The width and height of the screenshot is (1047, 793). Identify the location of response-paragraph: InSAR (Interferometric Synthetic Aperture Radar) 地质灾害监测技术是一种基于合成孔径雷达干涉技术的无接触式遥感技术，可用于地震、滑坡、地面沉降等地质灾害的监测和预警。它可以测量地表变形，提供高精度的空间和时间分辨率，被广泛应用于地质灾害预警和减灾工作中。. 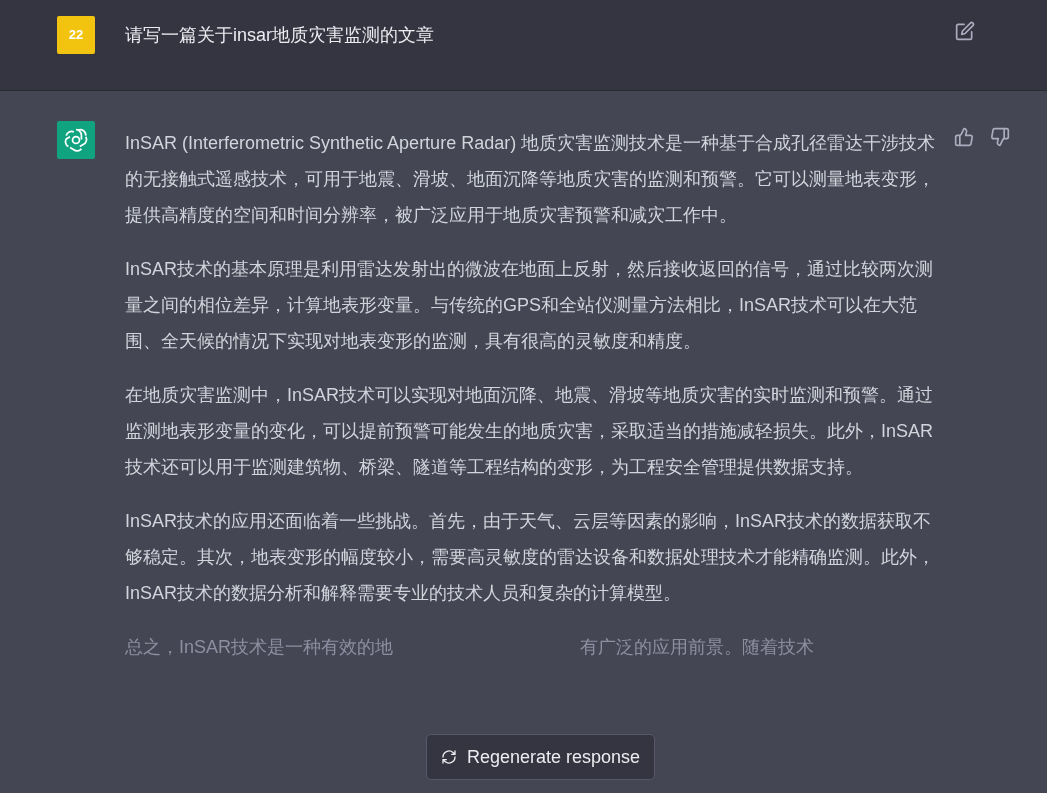
(531, 179).